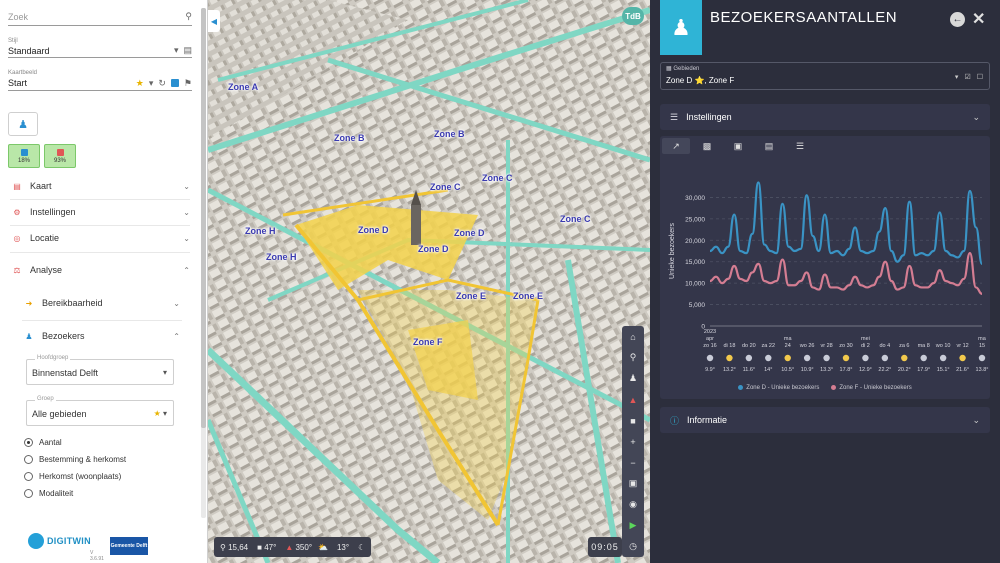 This screenshot has width=1000, height=563. I want to click on checkbox-icon, so click(174, 83).